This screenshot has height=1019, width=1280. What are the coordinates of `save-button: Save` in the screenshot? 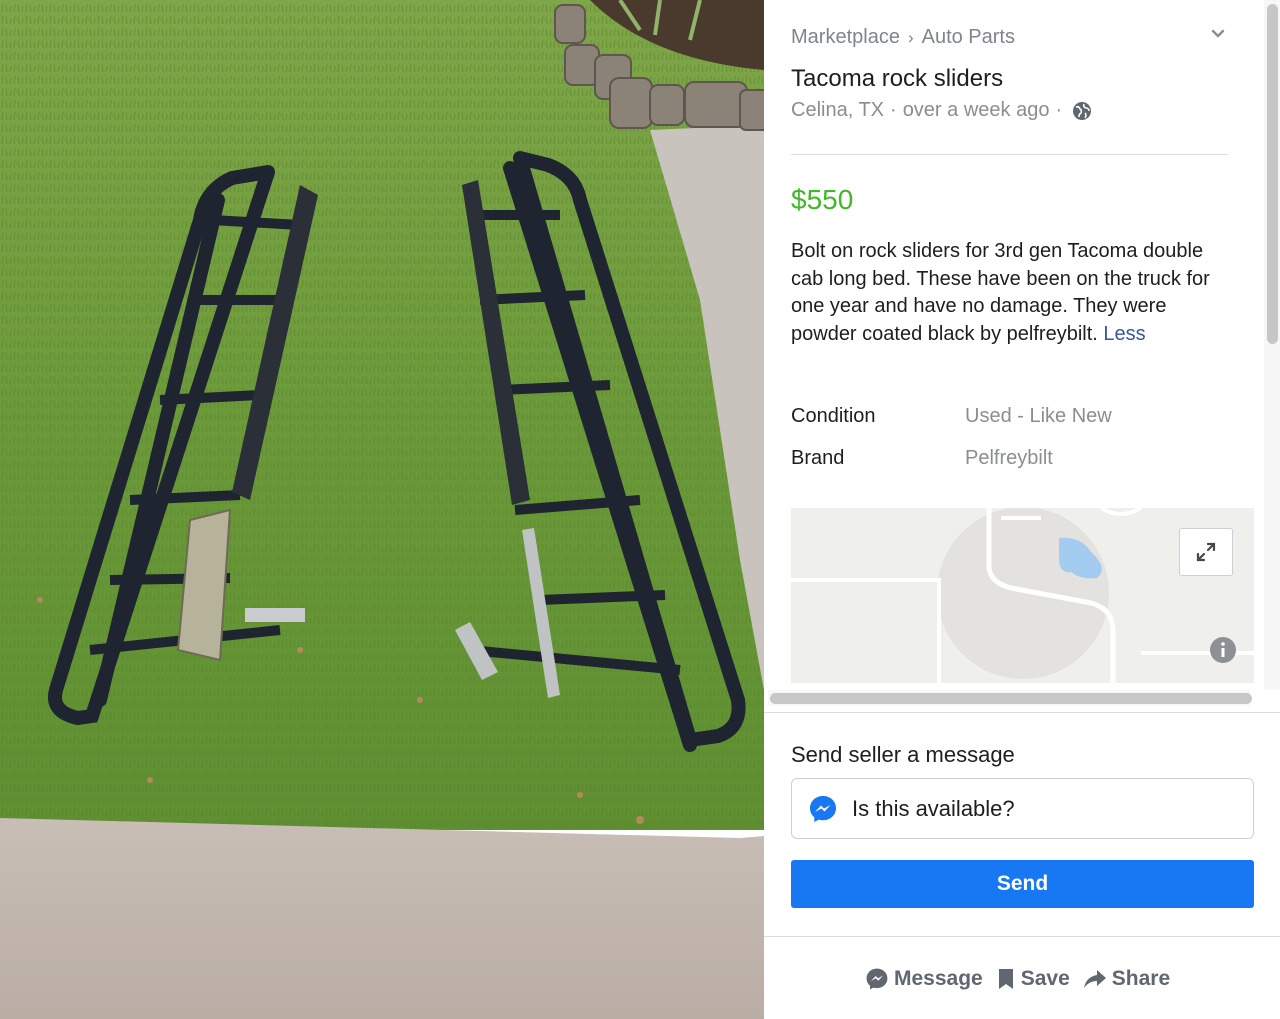 It's located at (1032, 979).